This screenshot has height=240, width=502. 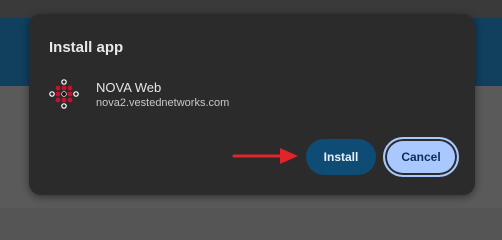 What do you see at coordinates (129, 87) in the screenshot?
I see `app-name: NOVA Web` at bounding box center [129, 87].